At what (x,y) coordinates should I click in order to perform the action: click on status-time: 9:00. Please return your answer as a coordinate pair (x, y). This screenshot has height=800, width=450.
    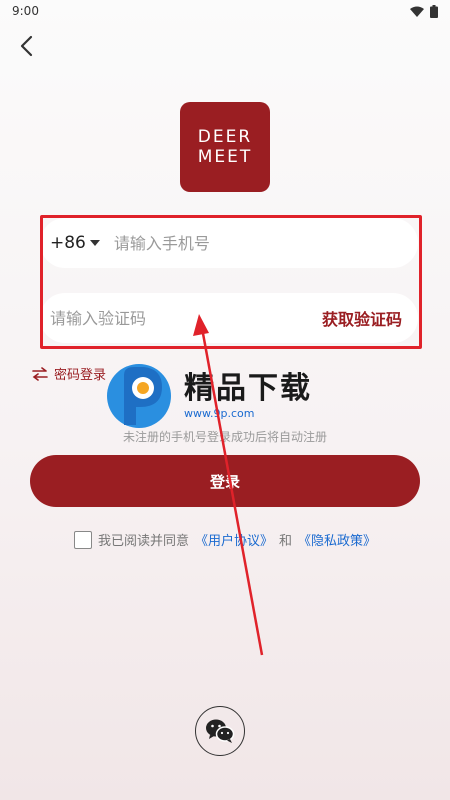
    Looking at the image, I should click on (25, 11).